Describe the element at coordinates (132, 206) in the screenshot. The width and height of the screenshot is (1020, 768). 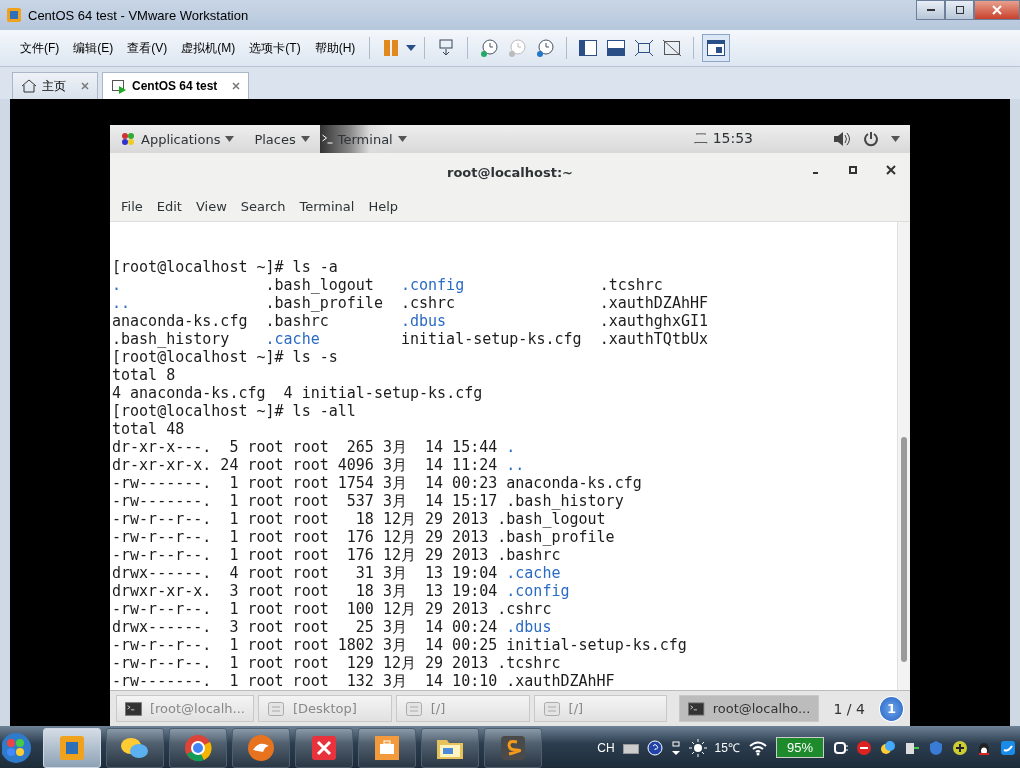
I see `menu-item: File` at that location.